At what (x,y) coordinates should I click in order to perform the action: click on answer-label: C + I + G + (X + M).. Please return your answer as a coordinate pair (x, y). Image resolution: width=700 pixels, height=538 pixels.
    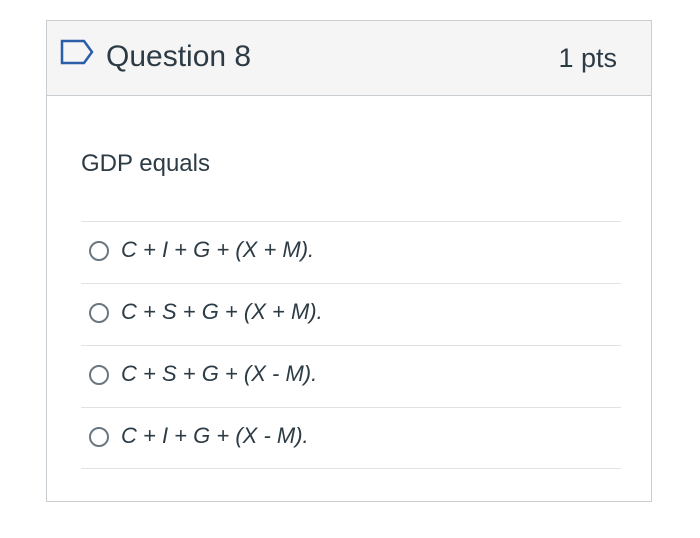
    Looking at the image, I should click on (217, 250).